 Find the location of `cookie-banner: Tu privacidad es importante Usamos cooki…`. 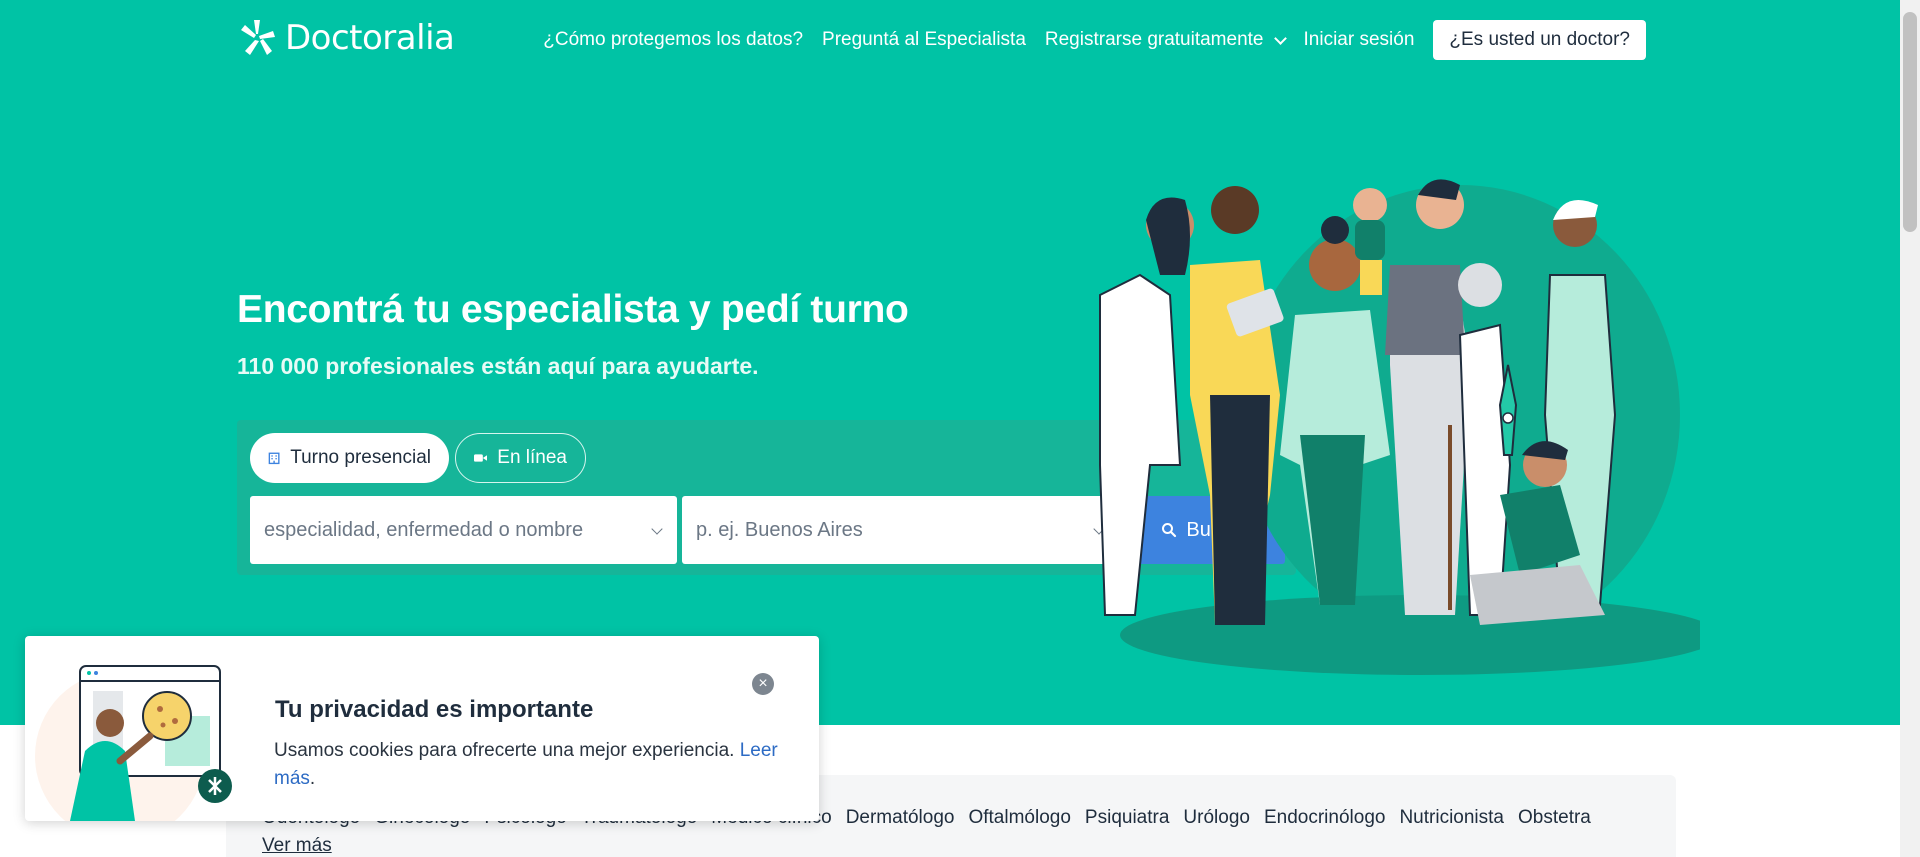

cookie-banner: Tu privacidad es importante Usamos cooki… is located at coordinates (422, 728).